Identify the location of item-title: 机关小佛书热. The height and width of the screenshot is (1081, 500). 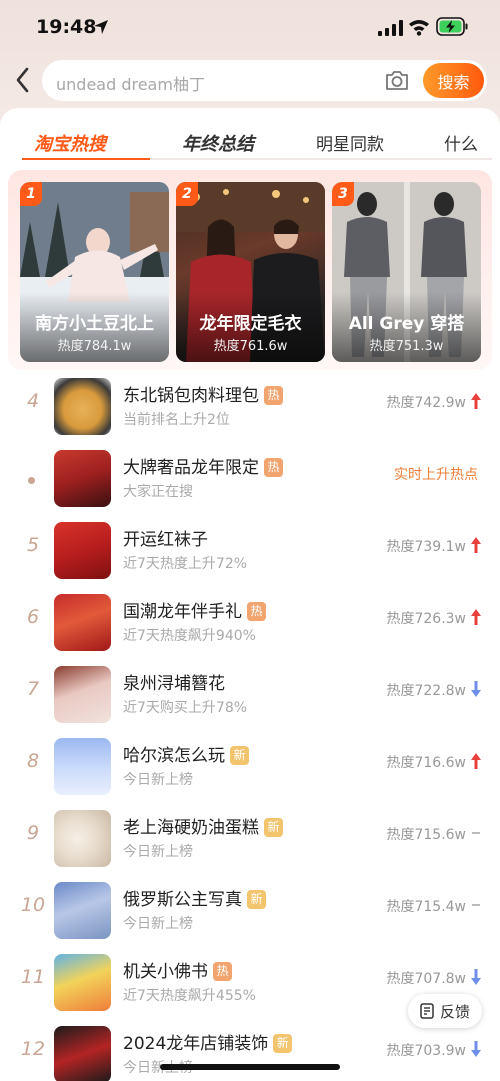
(177, 969).